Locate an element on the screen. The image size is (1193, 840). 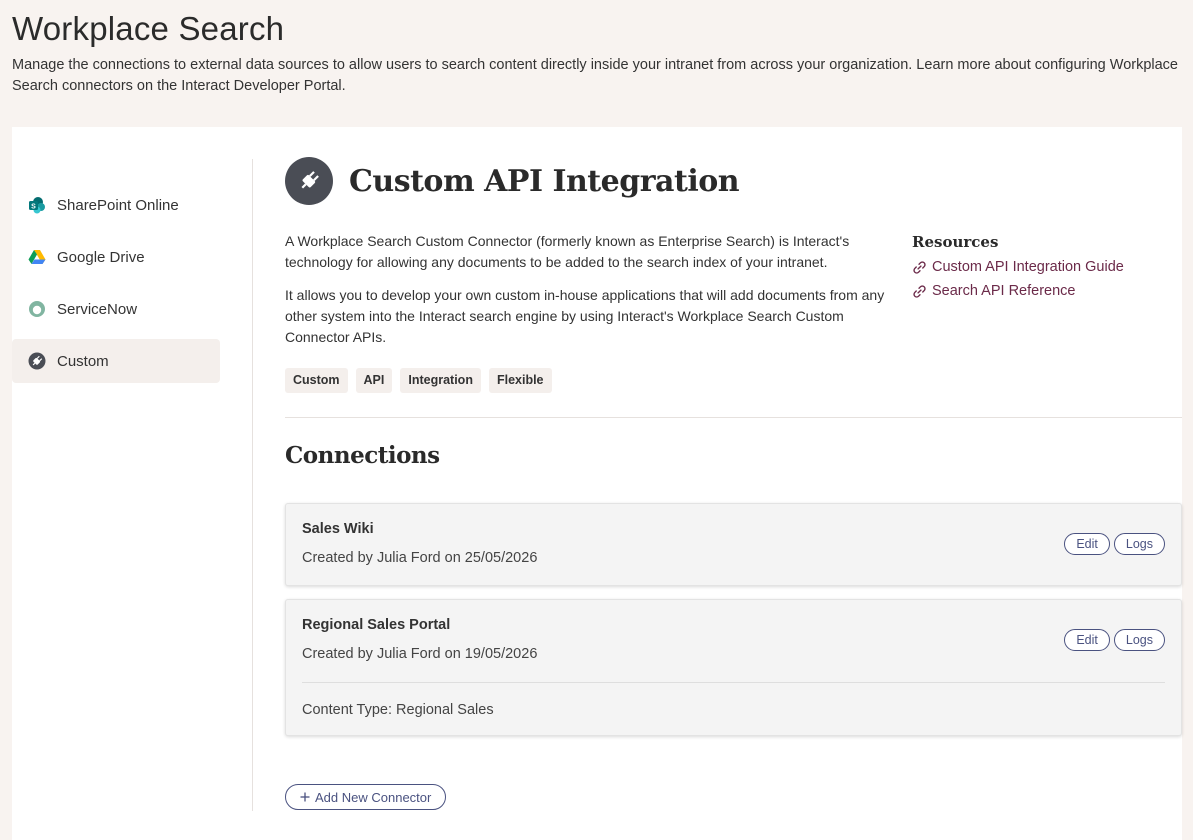
connection-meta: Created by Julia Ford on 19/05/2026 is located at coordinates (420, 654).